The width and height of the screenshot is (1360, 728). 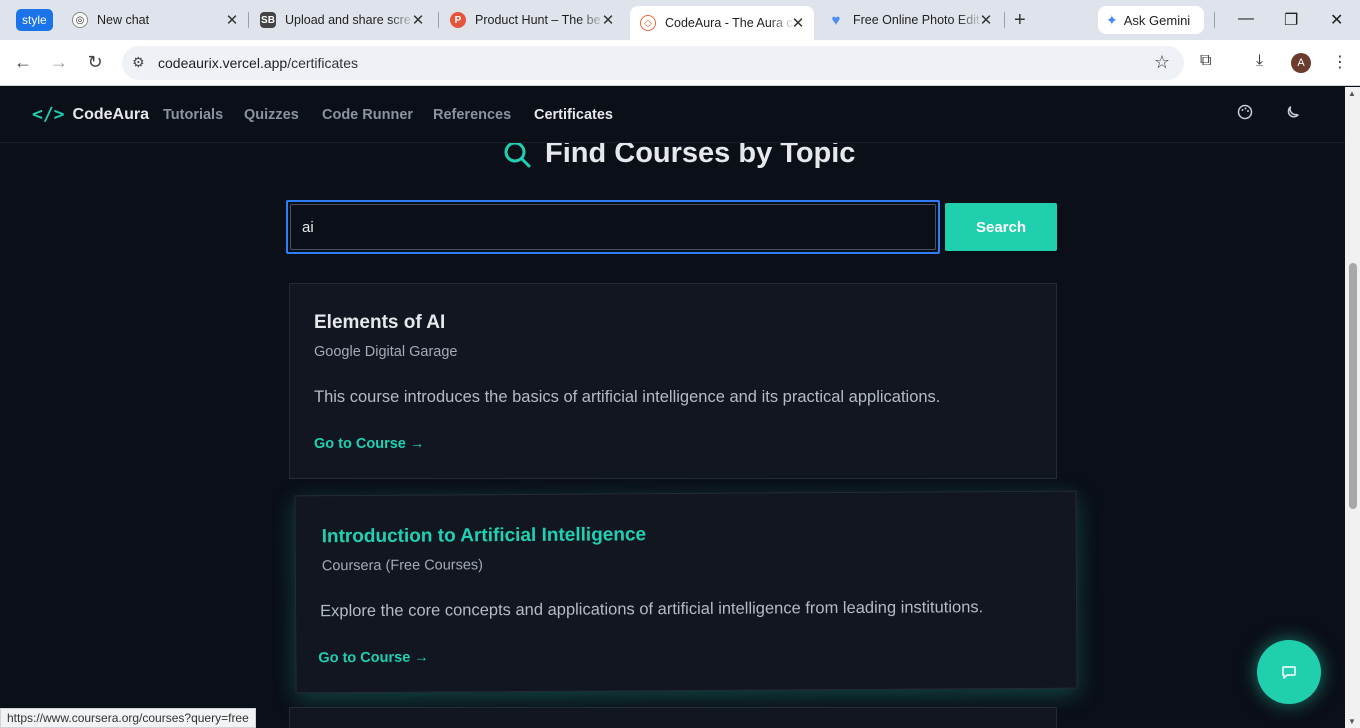 What do you see at coordinates (80, 20) in the screenshot?
I see `chatgpt-icon: ◎` at bounding box center [80, 20].